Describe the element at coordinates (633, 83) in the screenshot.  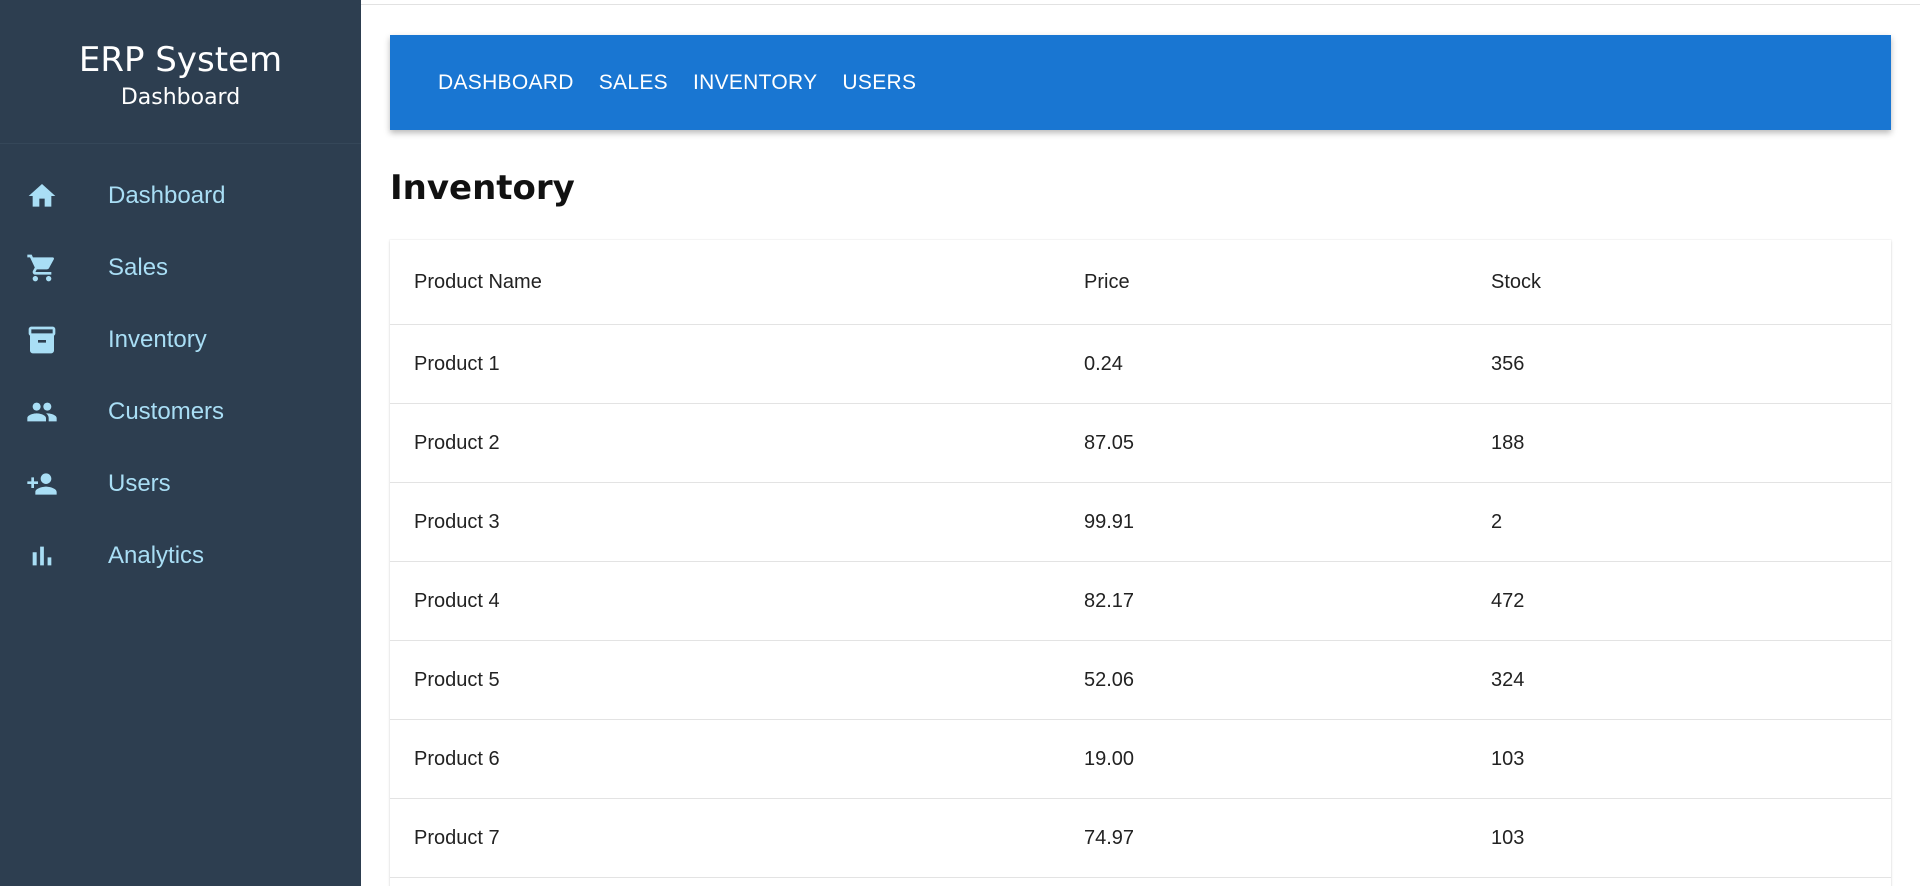
I see `topnav-sales: SALES` at that location.